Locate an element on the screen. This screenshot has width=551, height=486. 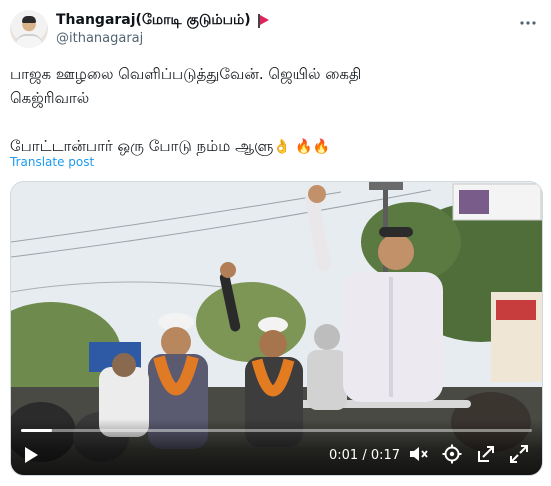
current-time: 0:01 is located at coordinates (344, 455).